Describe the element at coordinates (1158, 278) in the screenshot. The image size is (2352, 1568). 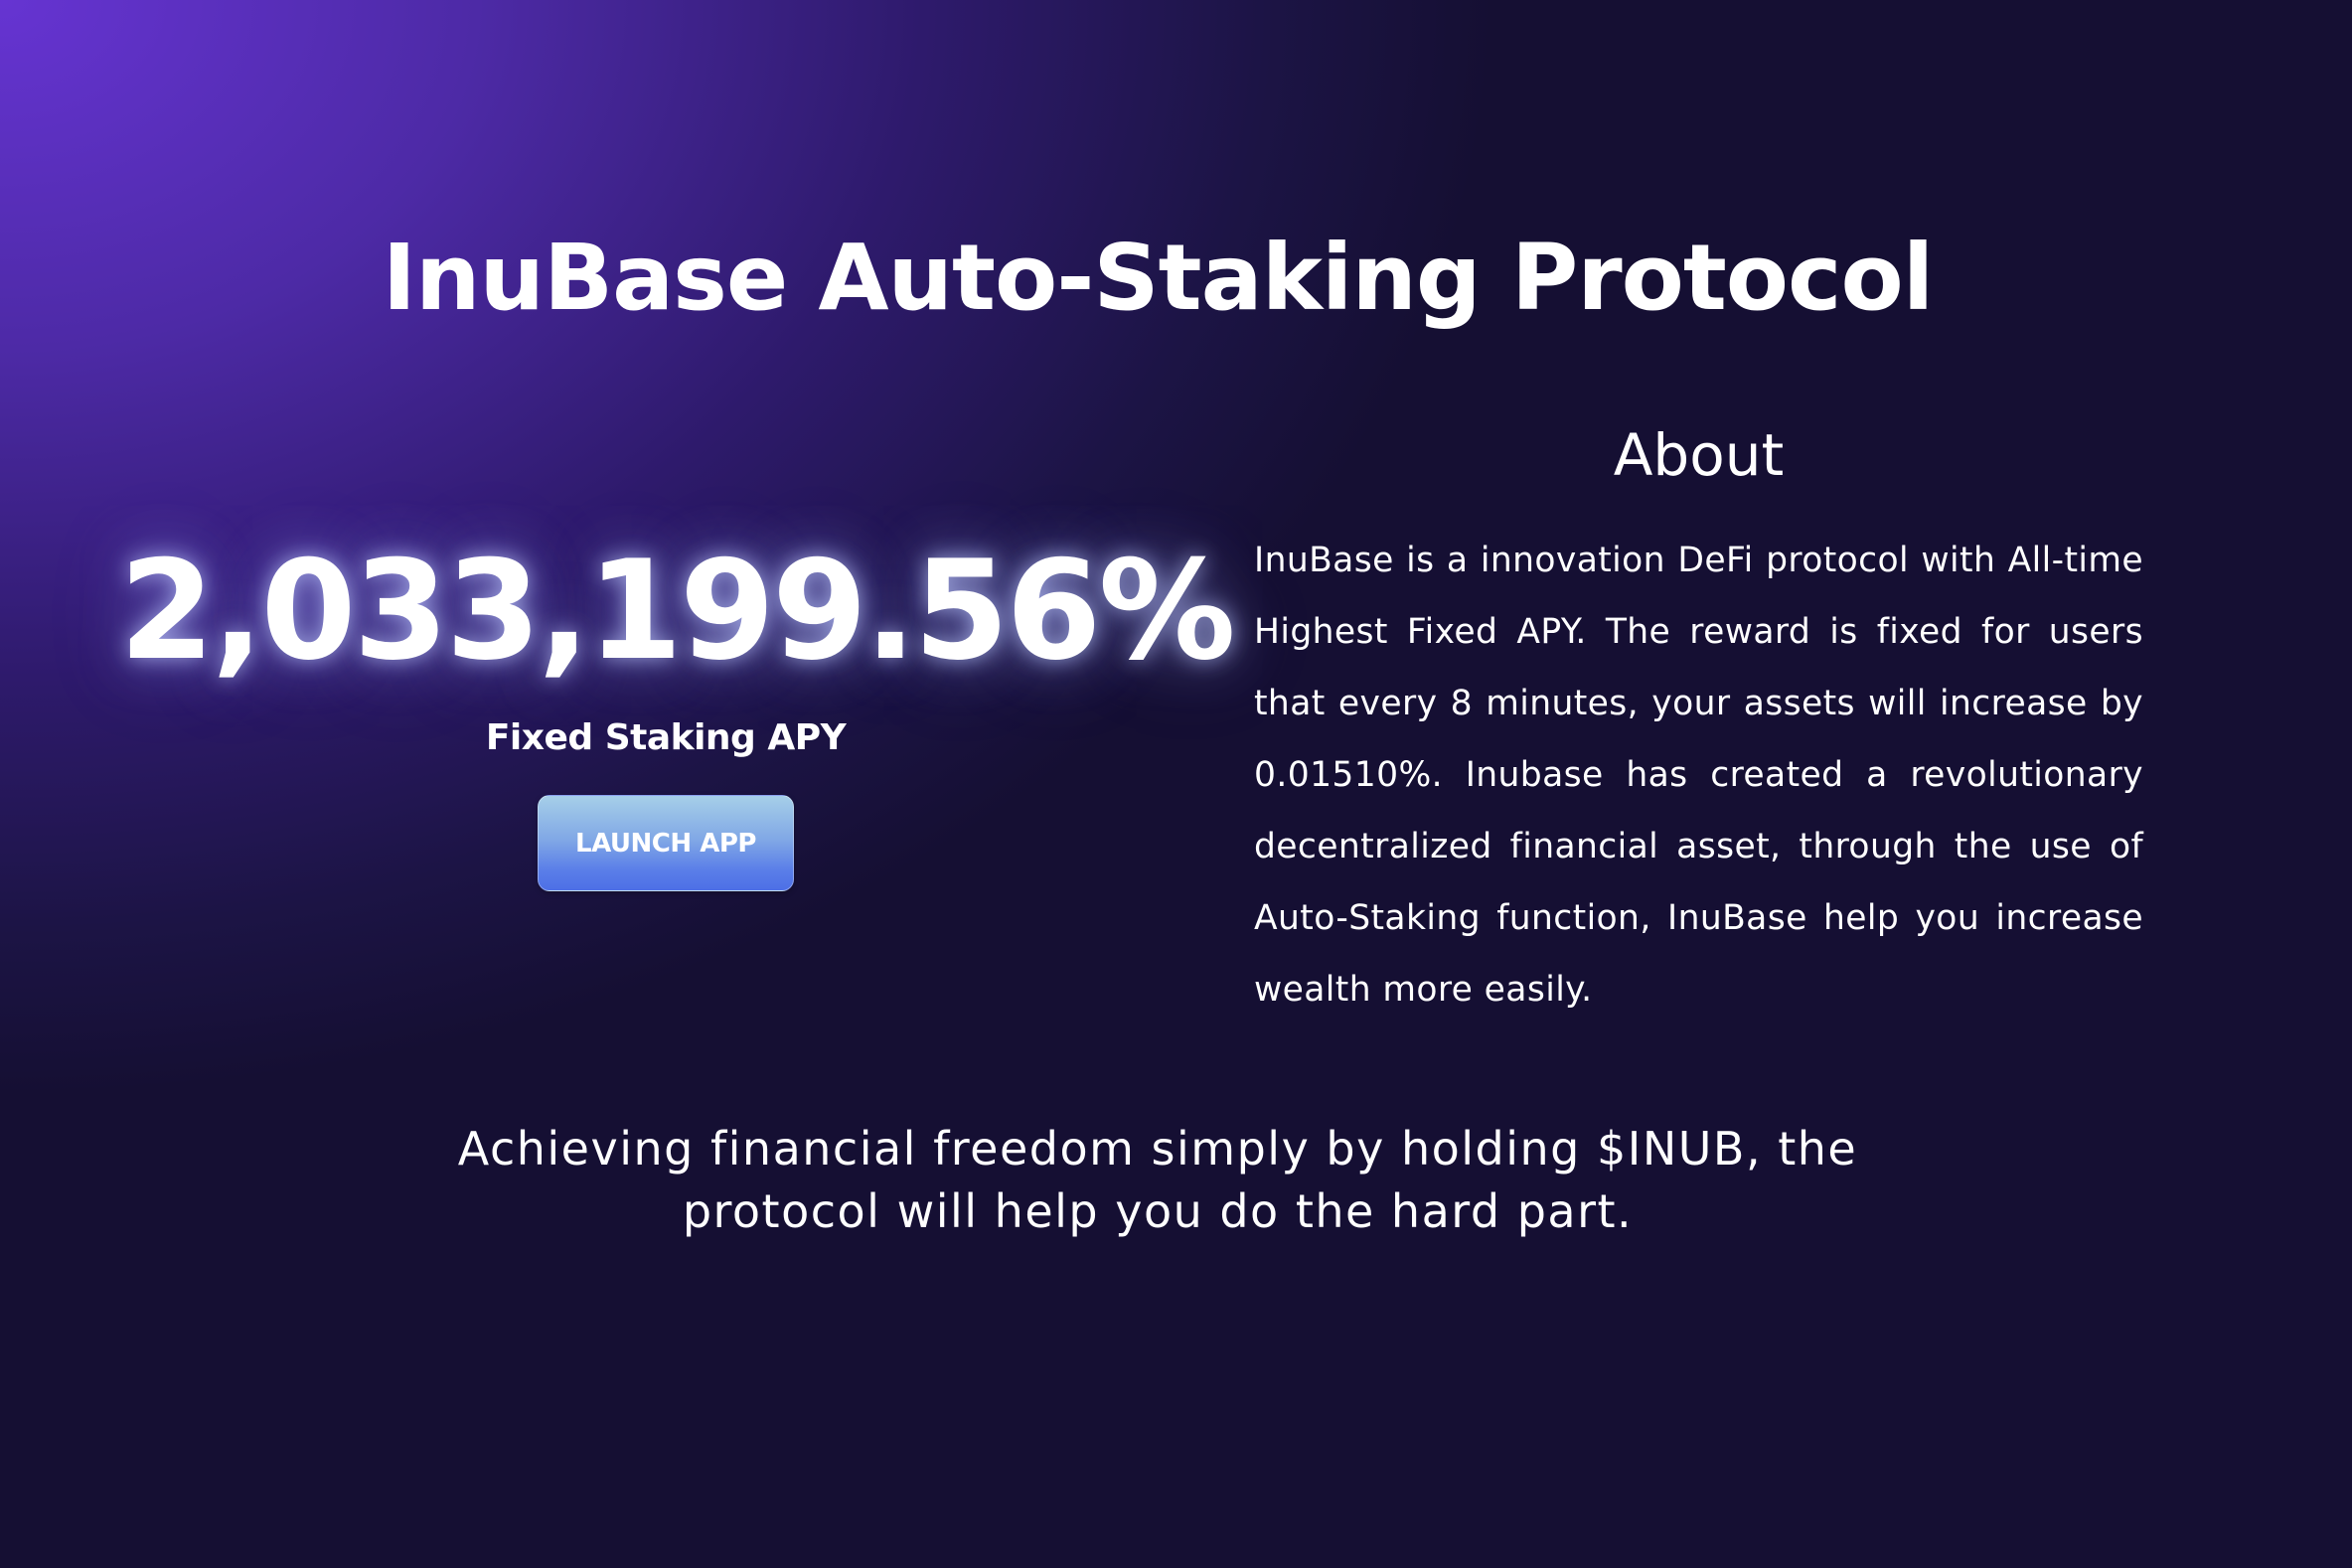
I see `page-title: InuBase Auto-Staking Protocol` at that location.